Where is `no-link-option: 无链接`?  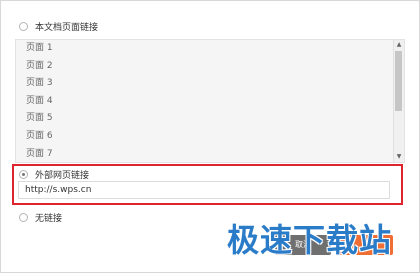 no-link-option: 无链接 is located at coordinates (40, 217).